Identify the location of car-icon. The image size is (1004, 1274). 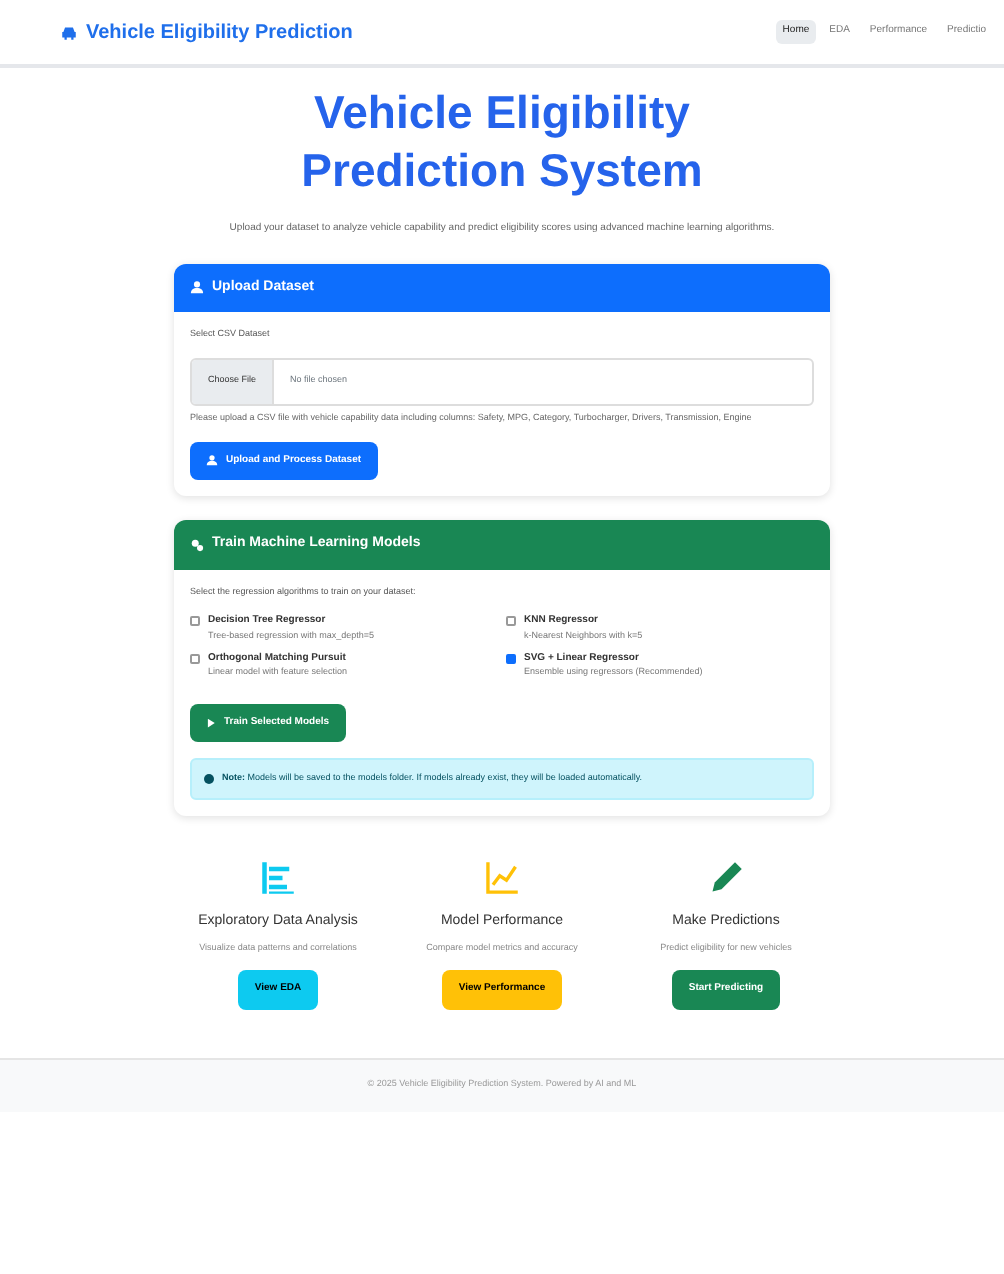
(69, 32).